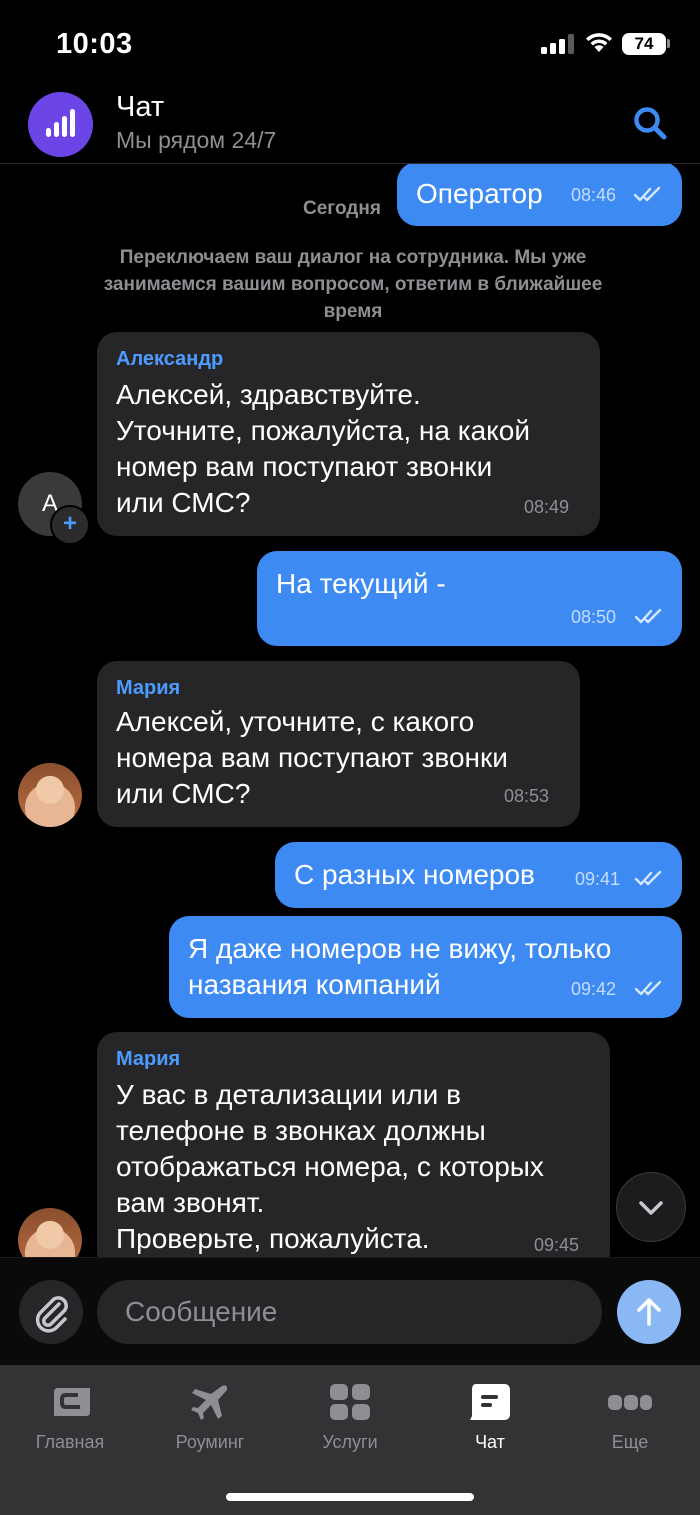 Image resolution: width=700 pixels, height=1515 pixels. What do you see at coordinates (268, 394) in the screenshot?
I see `message-line: Алексей, здравствуйте.` at bounding box center [268, 394].